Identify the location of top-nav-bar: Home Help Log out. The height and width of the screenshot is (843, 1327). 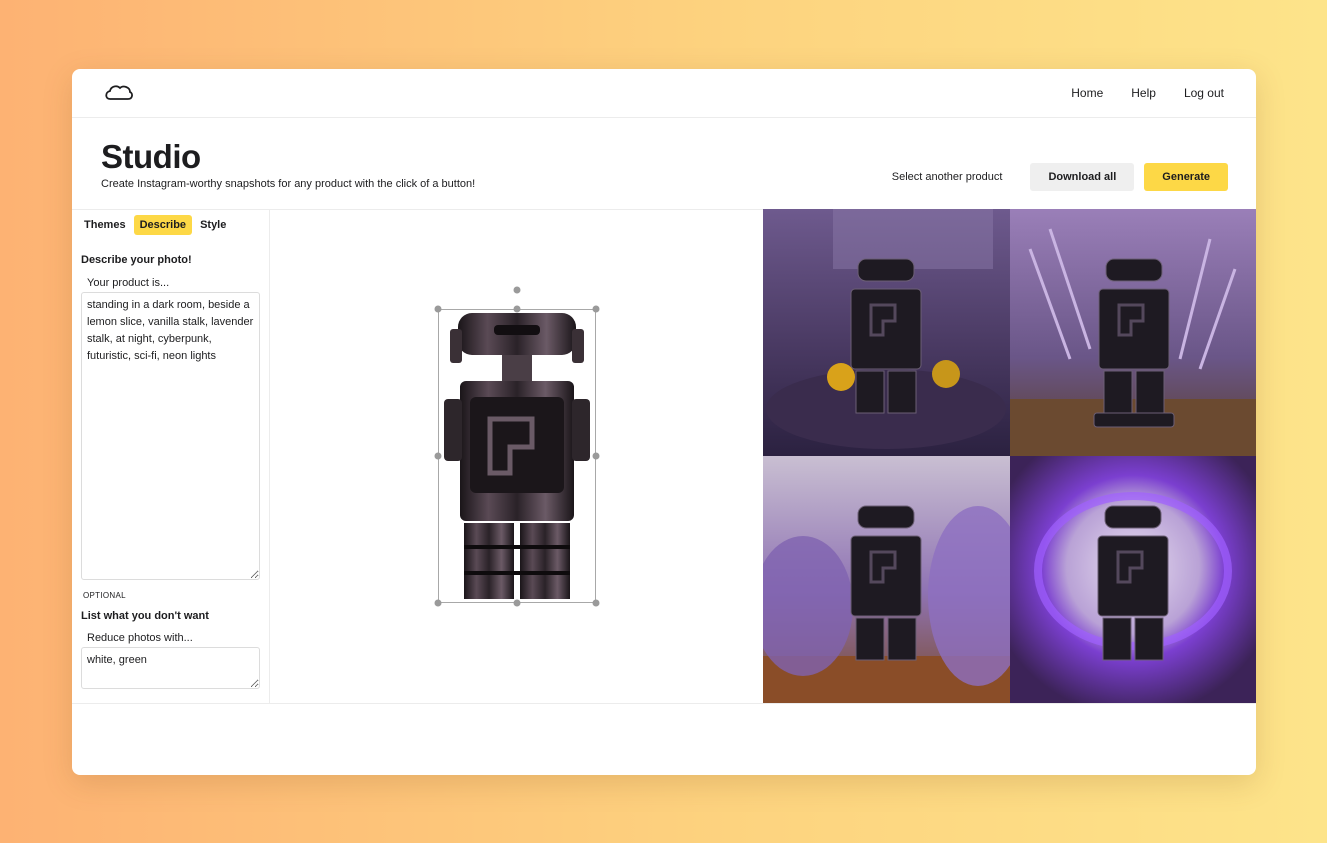
(664, 93).